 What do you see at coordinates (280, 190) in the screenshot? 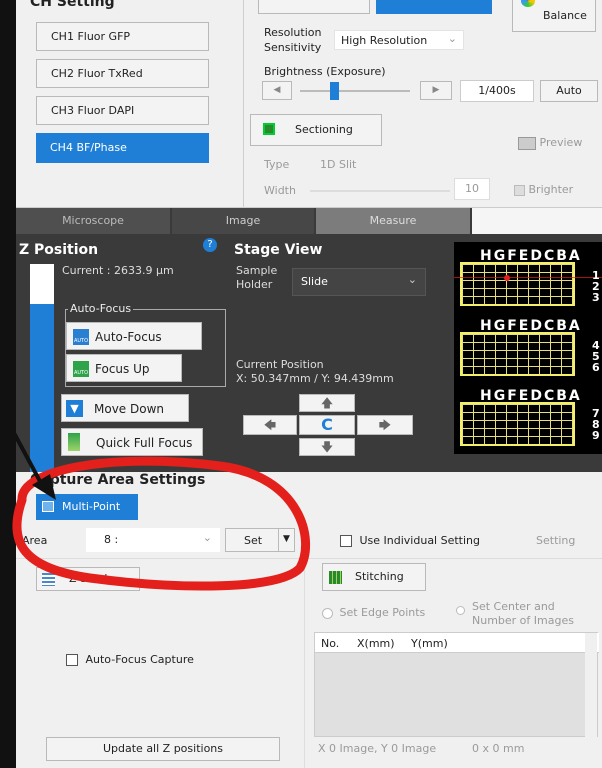
I see `width-label: Width` at bounding box center [280, 190].